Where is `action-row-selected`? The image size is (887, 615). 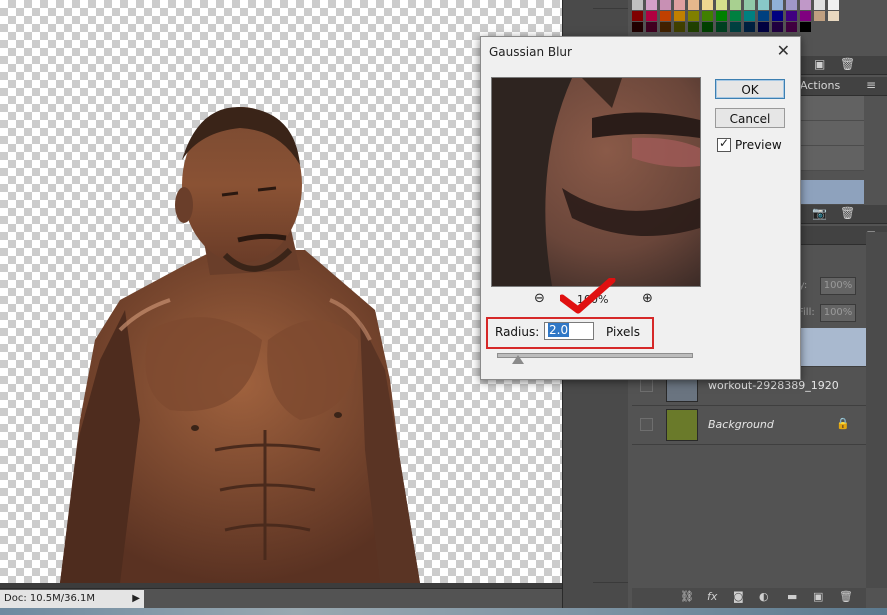
action-row-selected is located at coordinates (832, 192).